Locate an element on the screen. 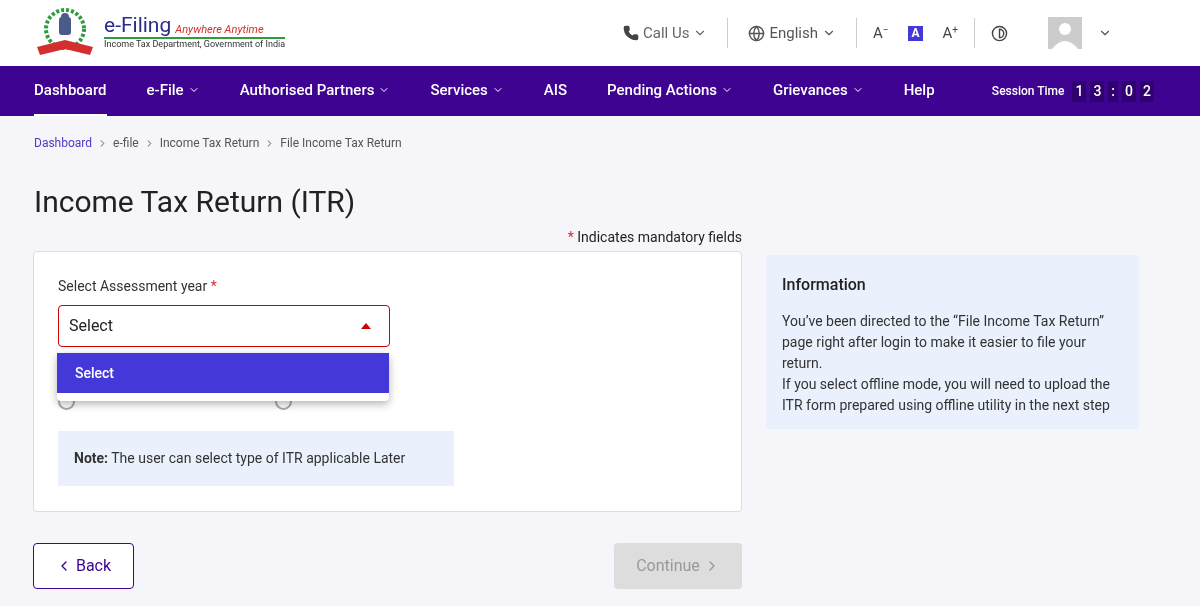 The width and height of the screenshot is (1200, 606). field-label: Select Assessment year * is located at coordinates (138, 286).